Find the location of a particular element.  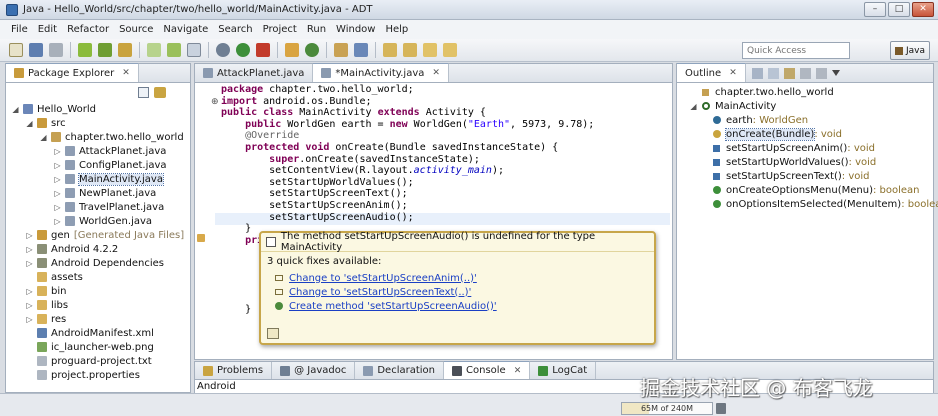

quick-fix-link-text: Create method 'setStartUpScreenAudio()' is located at coordinates (393, 306).